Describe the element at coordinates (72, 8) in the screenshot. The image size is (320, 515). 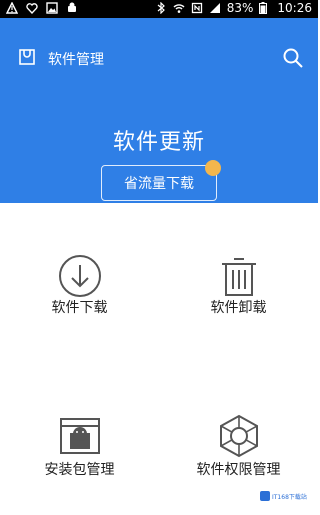
I see `android-icon` at that location.